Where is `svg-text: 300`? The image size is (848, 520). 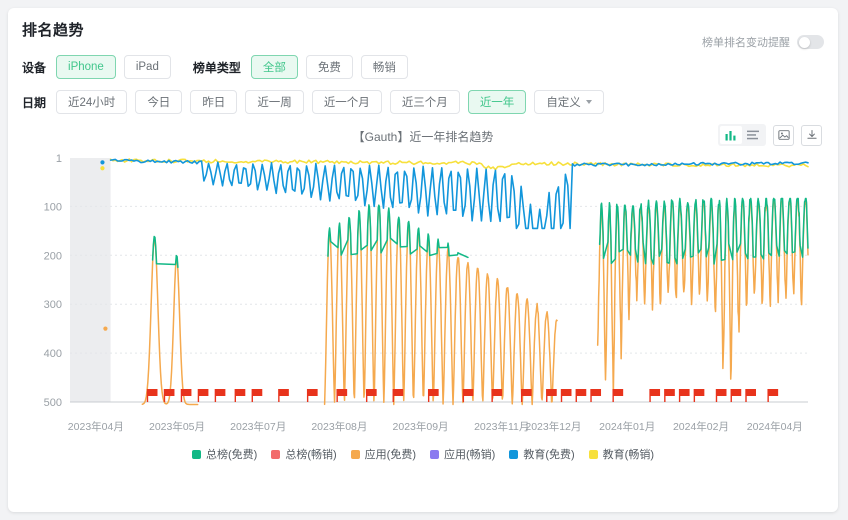 svg-text: 300 is located at coordinates (53, 305).